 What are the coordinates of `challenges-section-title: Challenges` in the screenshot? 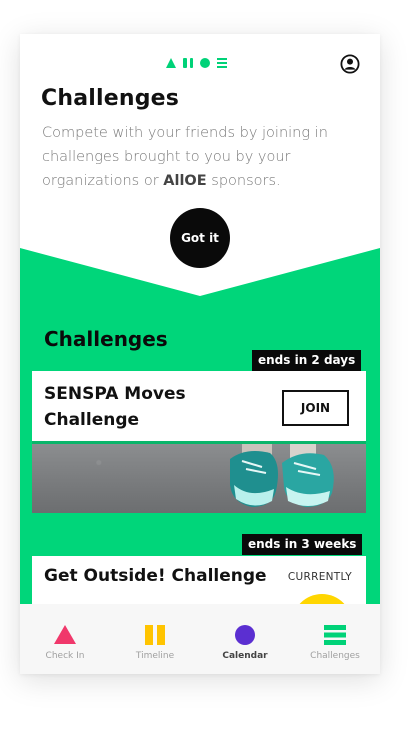 It's located at (106, 339).